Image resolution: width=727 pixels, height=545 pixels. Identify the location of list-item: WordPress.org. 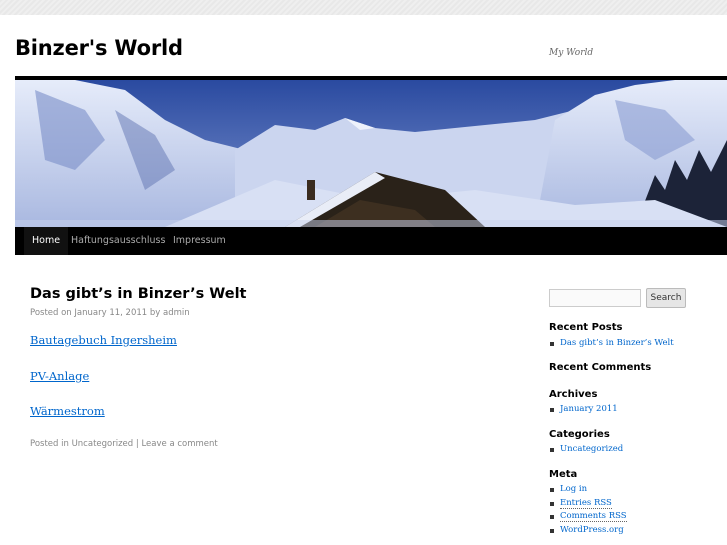
(588, 531).